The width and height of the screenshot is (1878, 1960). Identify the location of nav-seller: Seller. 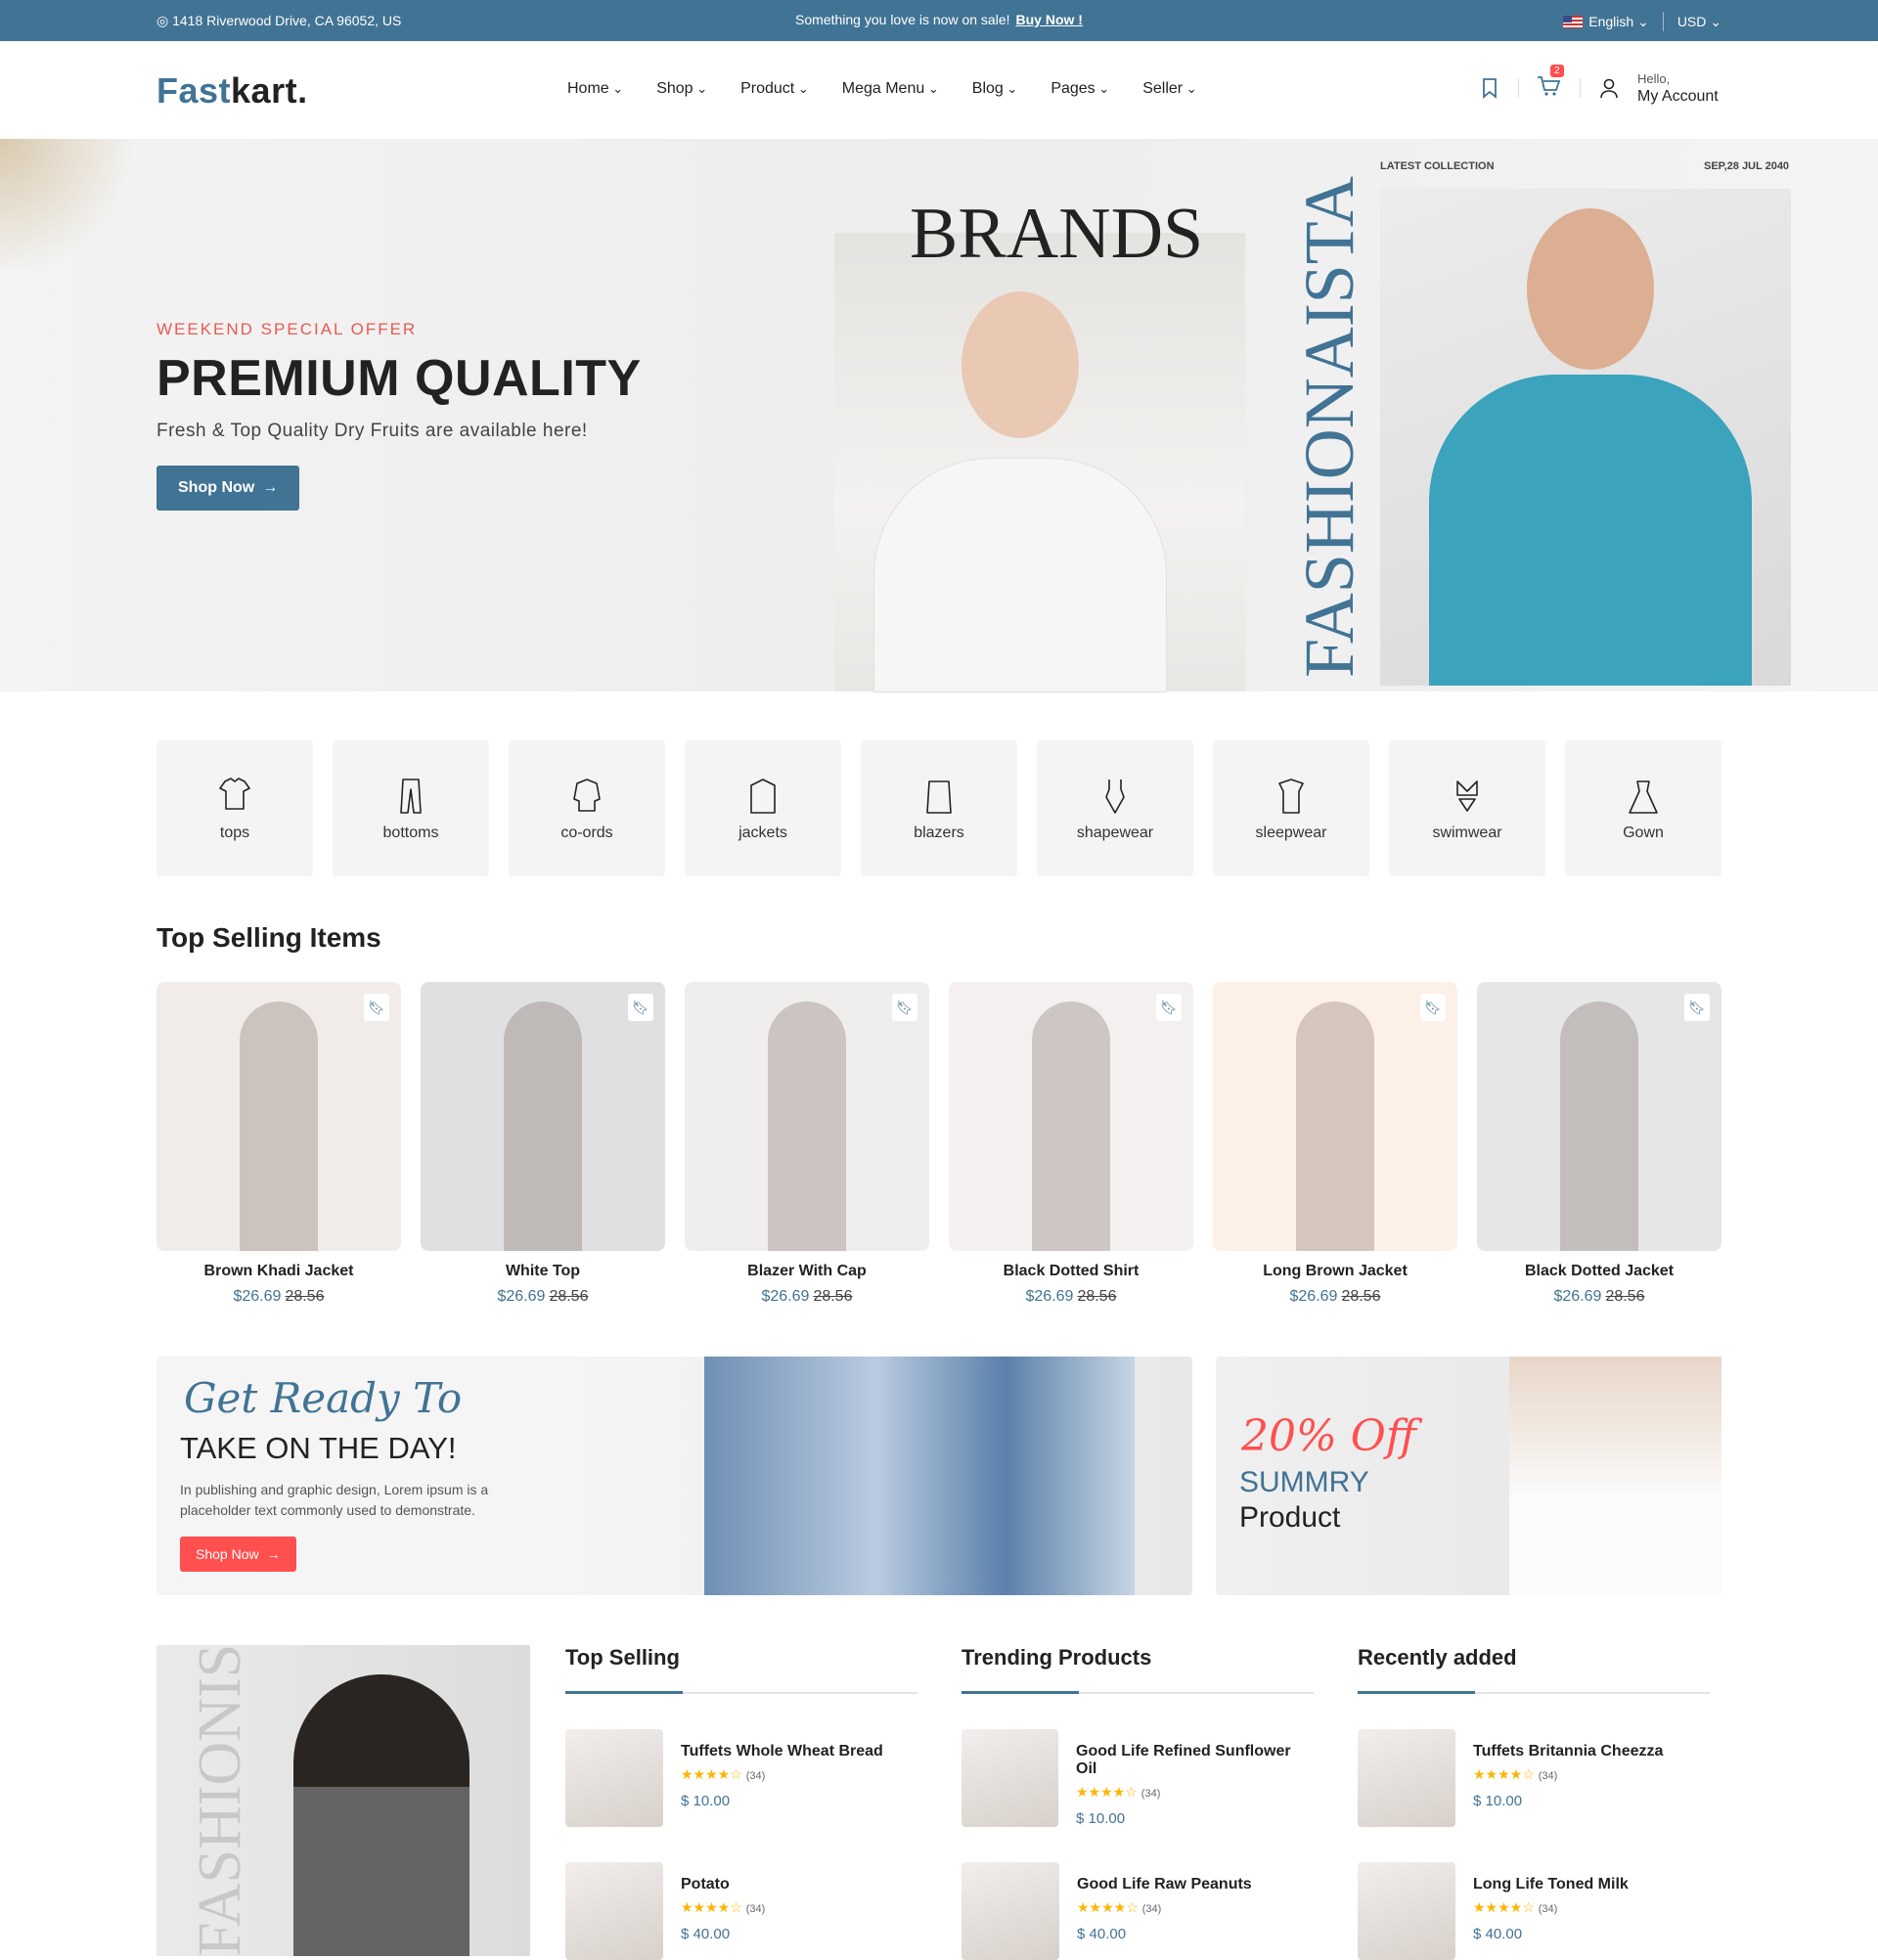
(1169, 89).